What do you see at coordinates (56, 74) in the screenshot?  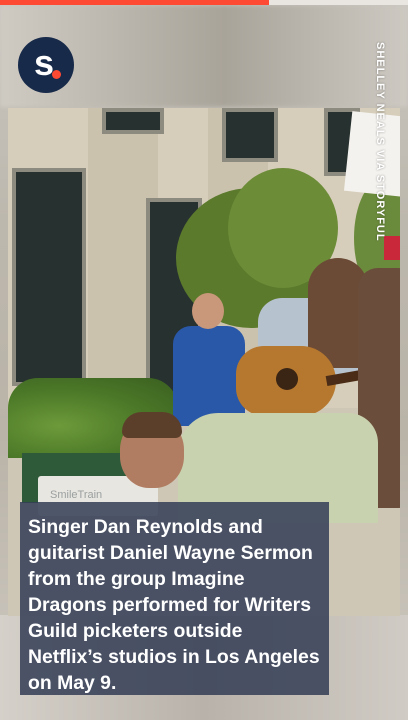 I see `brand-logo-dot` at bounding box center [56, 74].